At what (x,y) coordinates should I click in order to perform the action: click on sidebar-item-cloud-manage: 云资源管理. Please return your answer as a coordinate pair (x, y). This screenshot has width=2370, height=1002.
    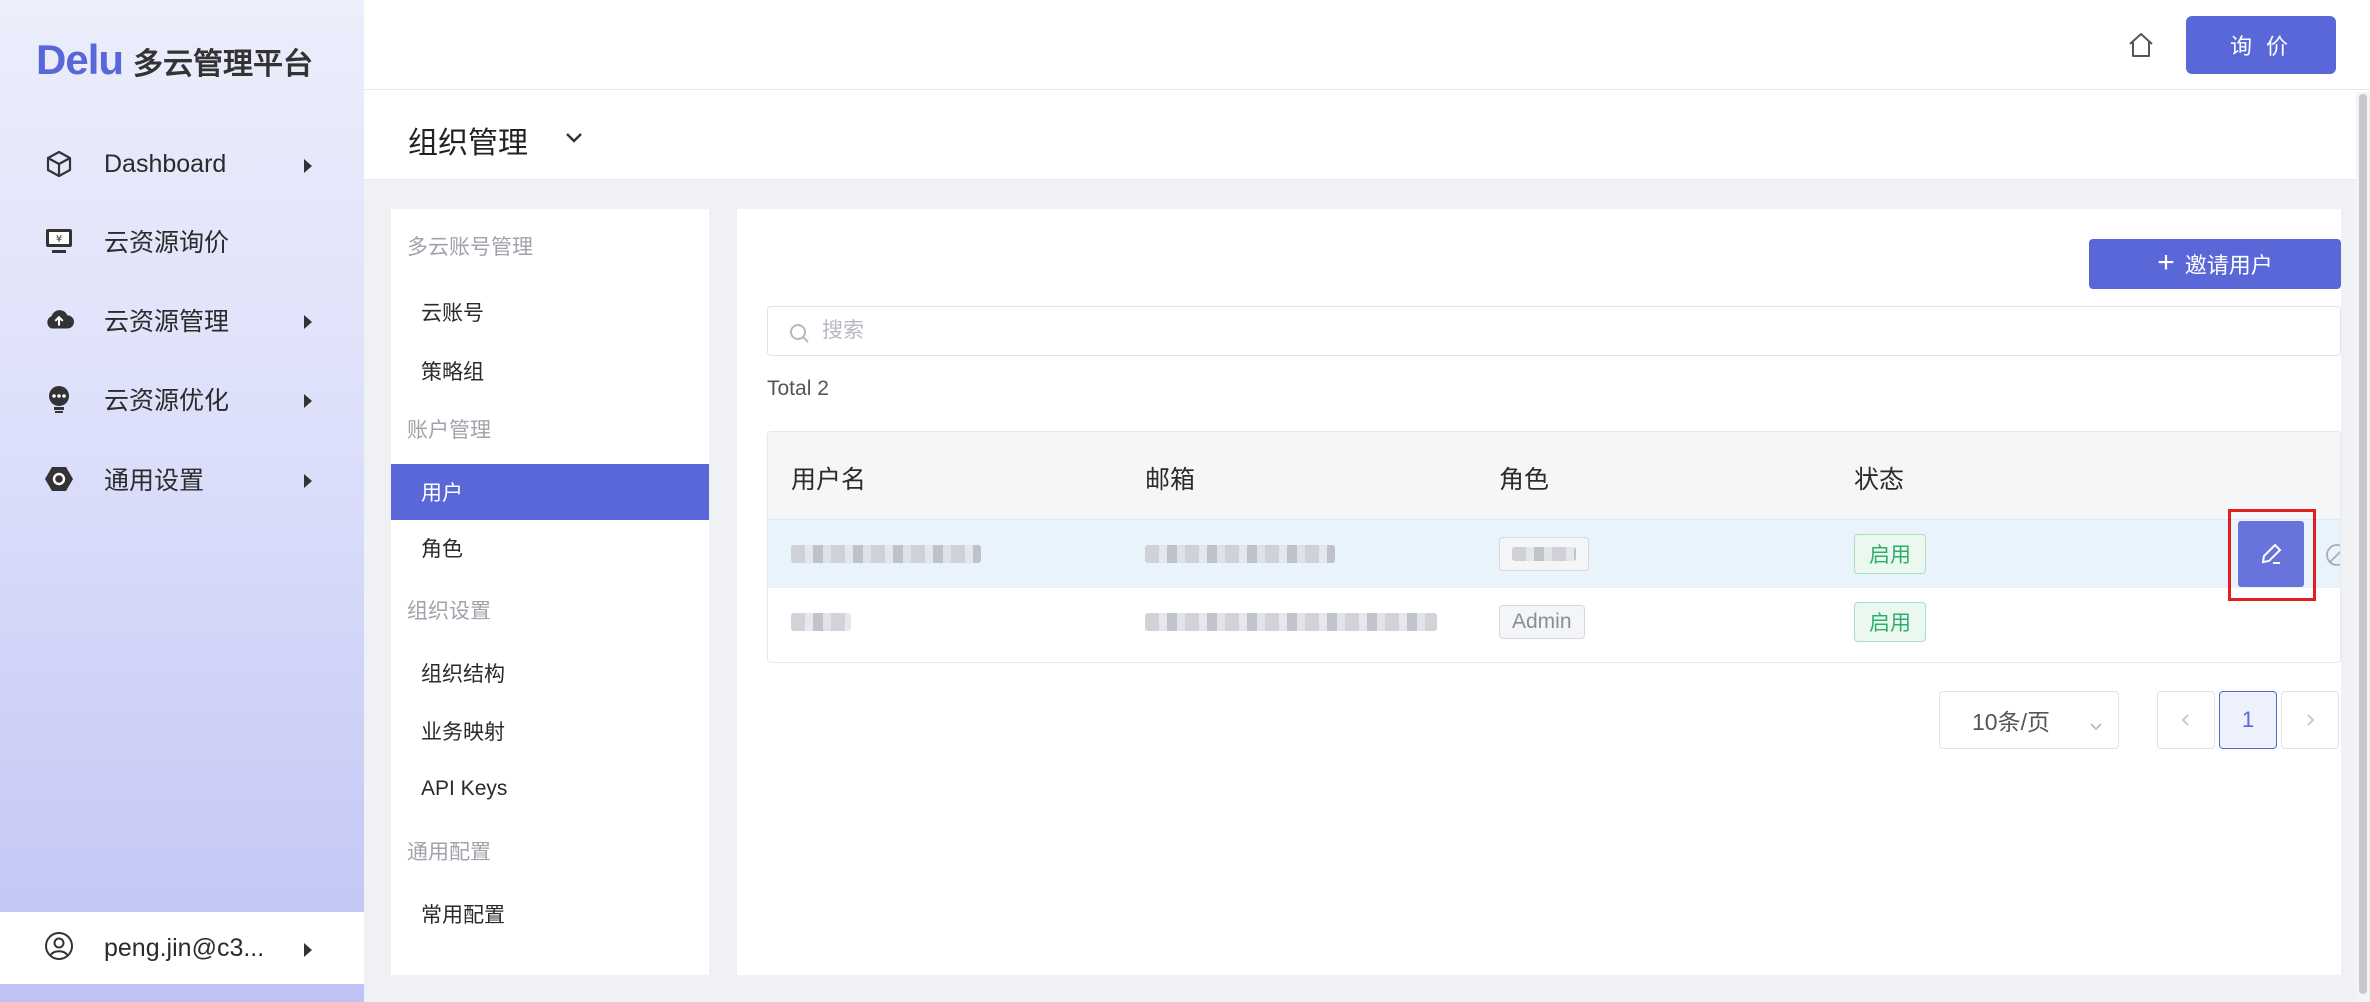
    Looking at the image, I should click on (182, 320).